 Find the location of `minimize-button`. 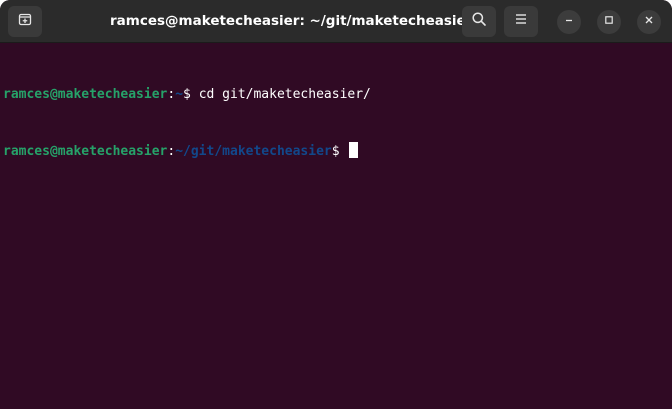

minimize-button is located at coordinates (569, 22).